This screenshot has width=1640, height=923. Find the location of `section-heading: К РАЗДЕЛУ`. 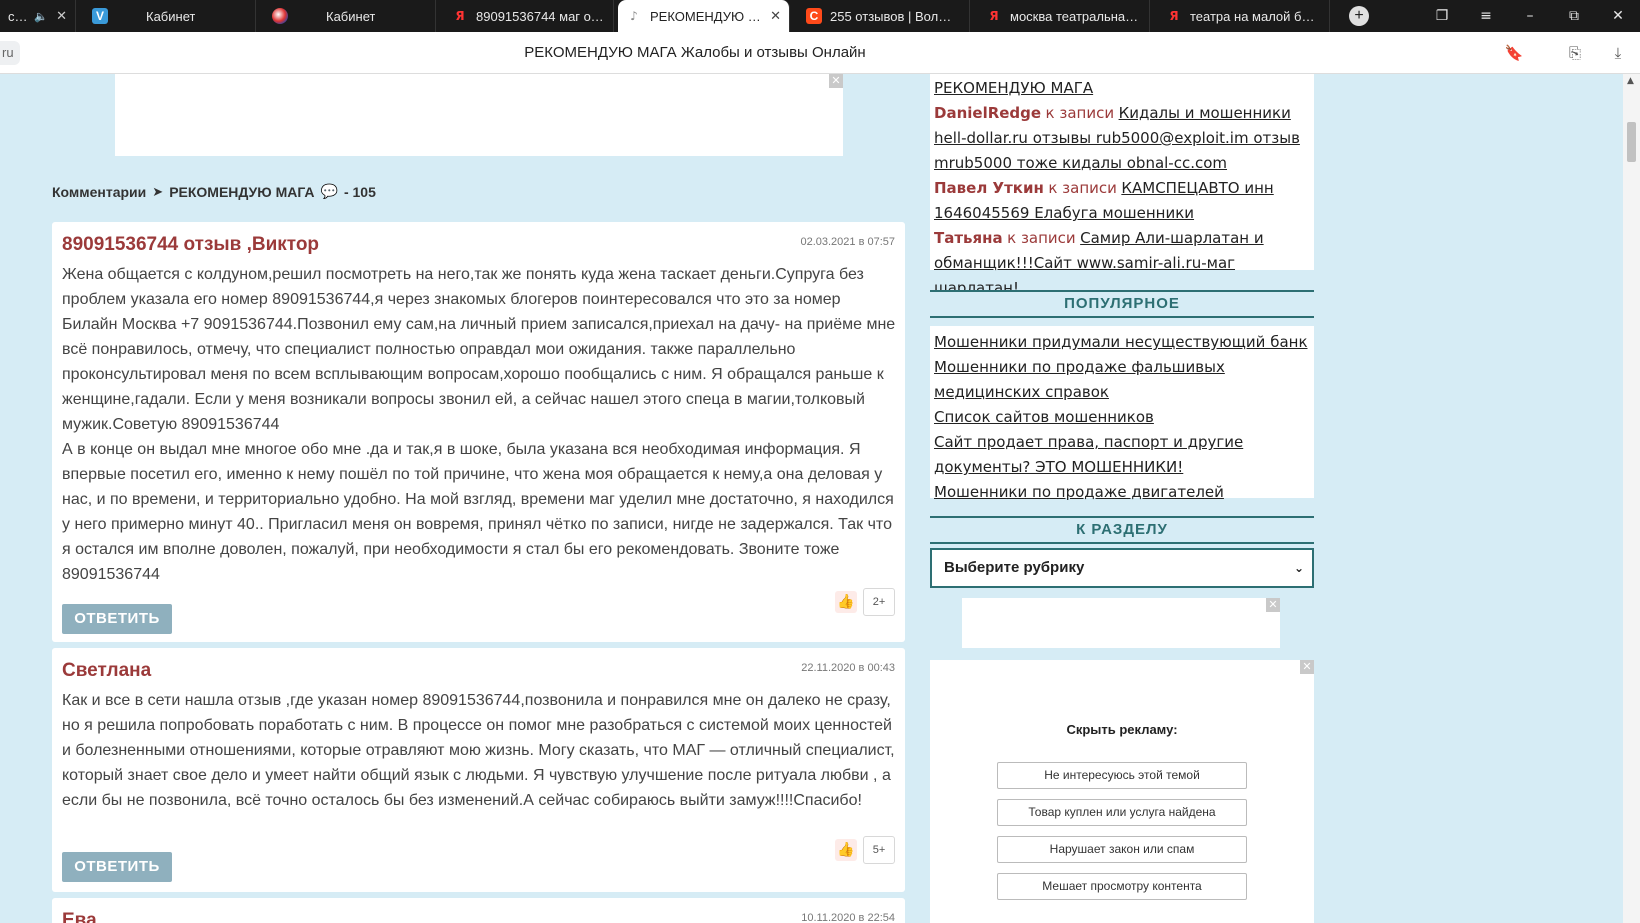

section-heading: К РАЗДЕЛУ is located at coordinates (1122, 530).